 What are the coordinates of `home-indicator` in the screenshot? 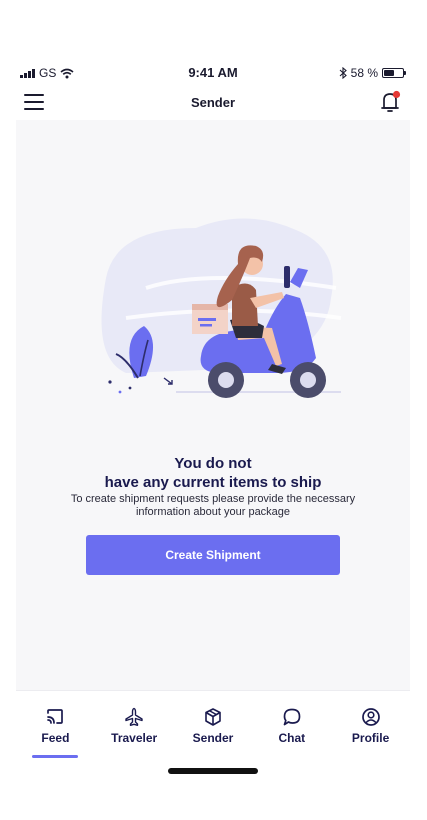 It's located at (213, 771).